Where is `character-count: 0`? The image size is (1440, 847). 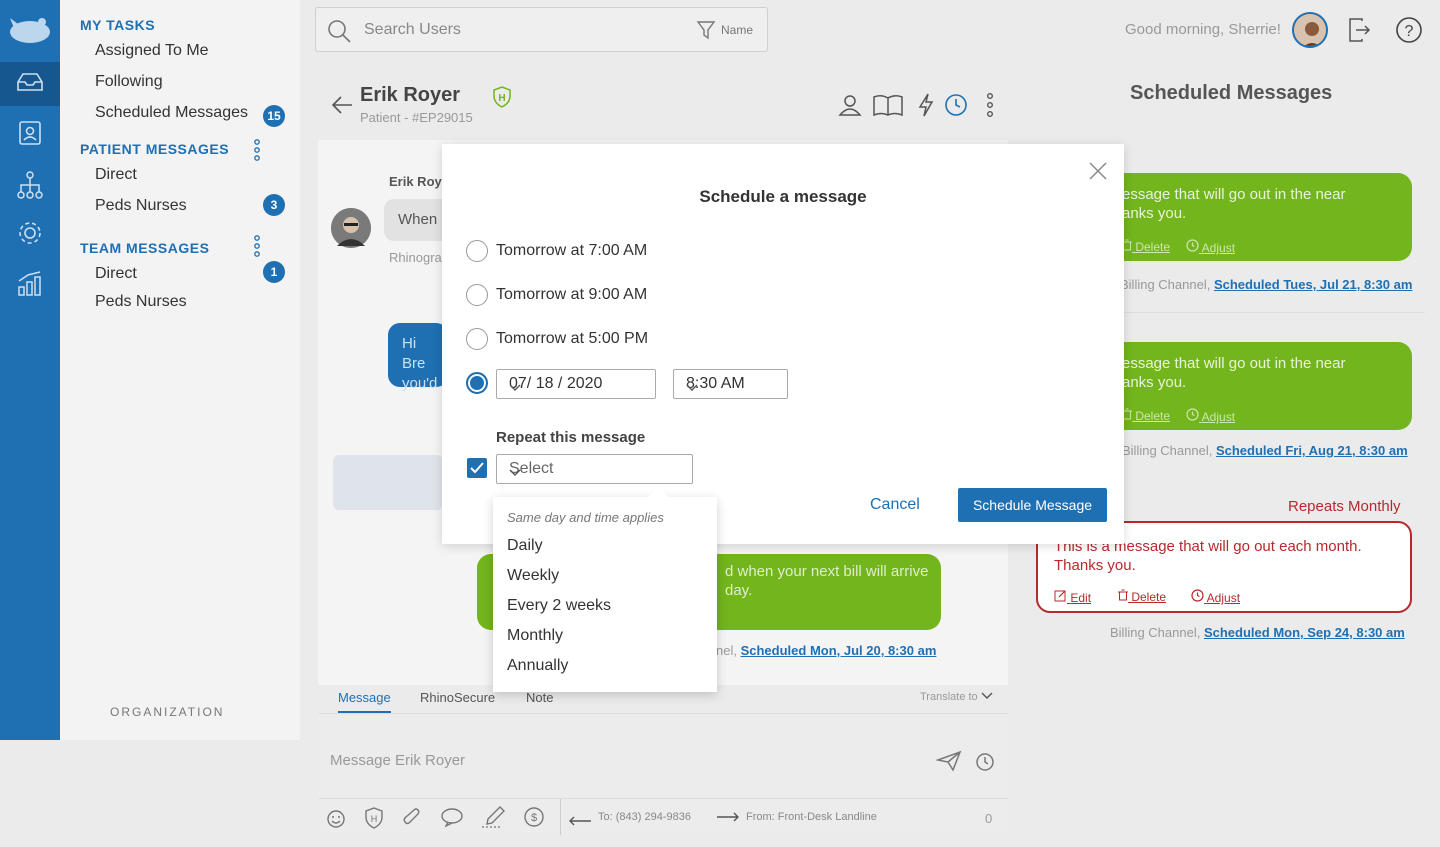 character-count: 0 is located at coordinates (989, 818).